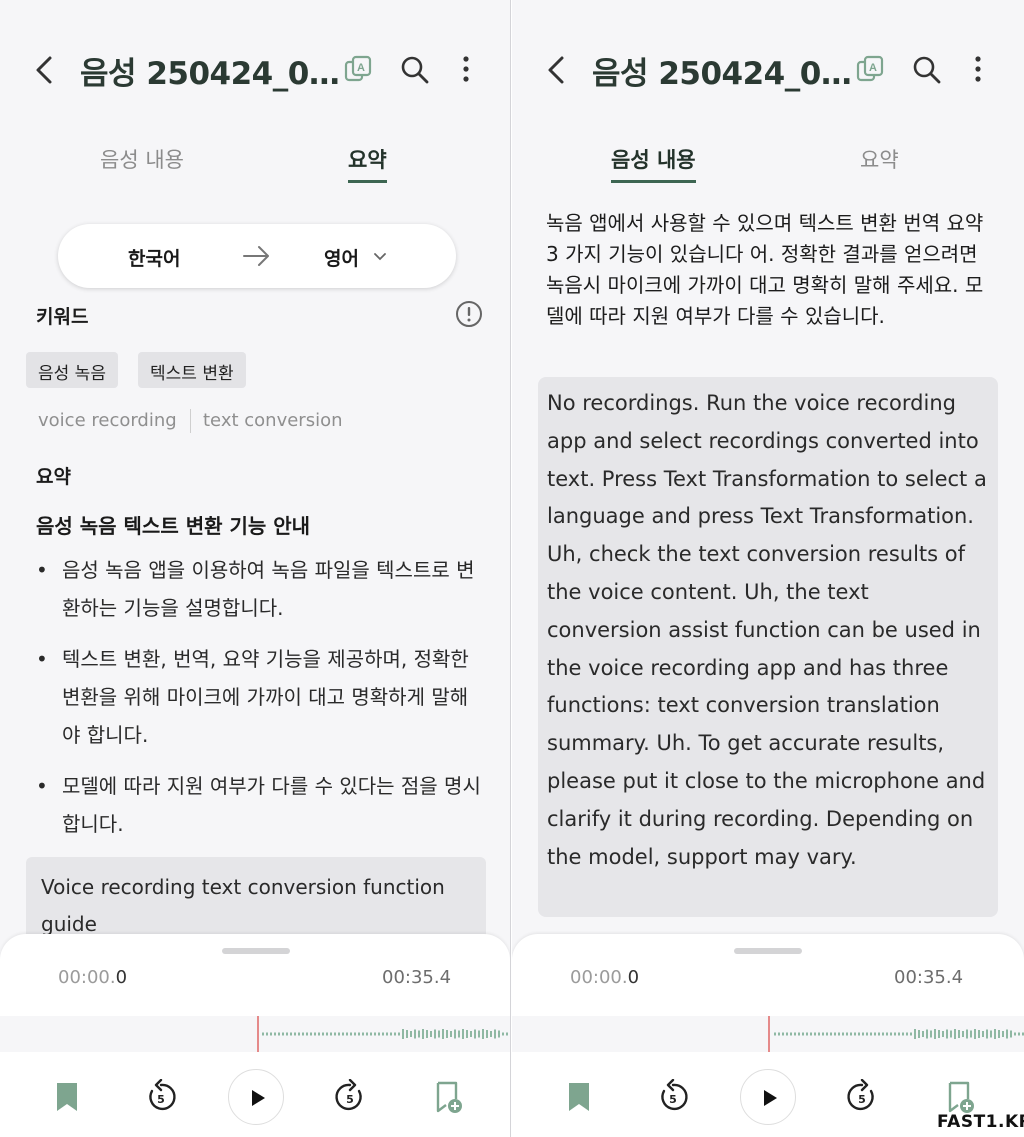  I want to click on waveform-bars, so click(386, 1034).